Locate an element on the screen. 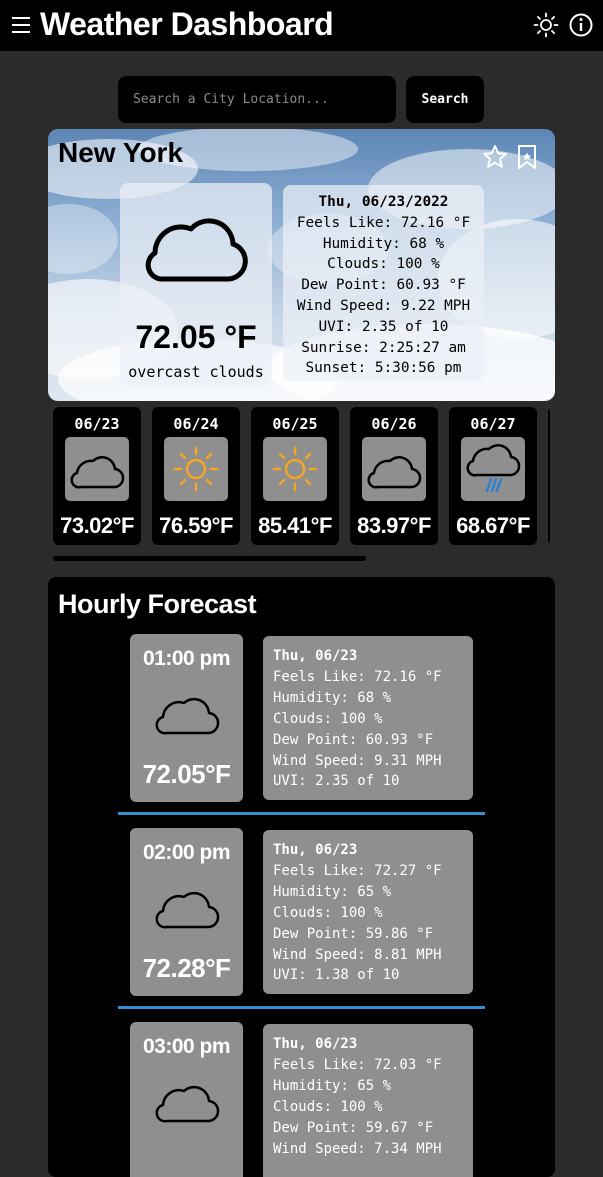 The height and width of the screenshot is (1177, 603). day-date: 06/26 is located at coordinates (394, 424).